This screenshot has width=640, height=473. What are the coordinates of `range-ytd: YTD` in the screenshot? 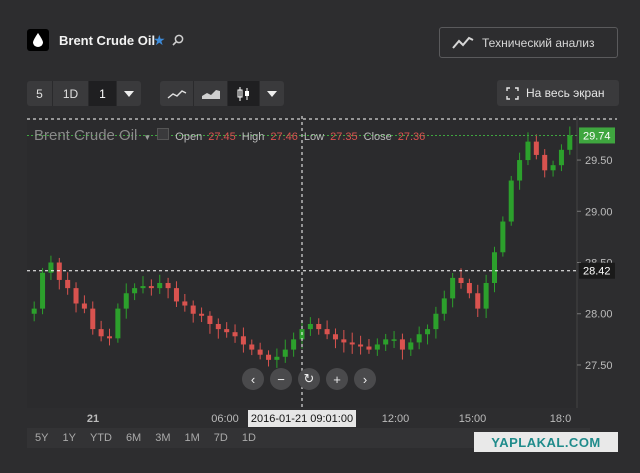 It's located at (101, 438).